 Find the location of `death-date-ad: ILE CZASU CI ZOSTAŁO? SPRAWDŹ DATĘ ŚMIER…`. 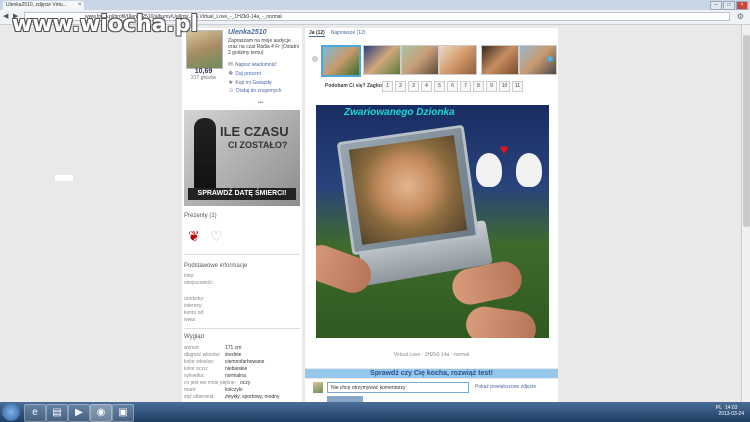

death-date-ad: ILE CZASU CI ZOSTAŁO? SPRAWDŹ DATĘ ŚMIER… is located at coordinates (242, 158).